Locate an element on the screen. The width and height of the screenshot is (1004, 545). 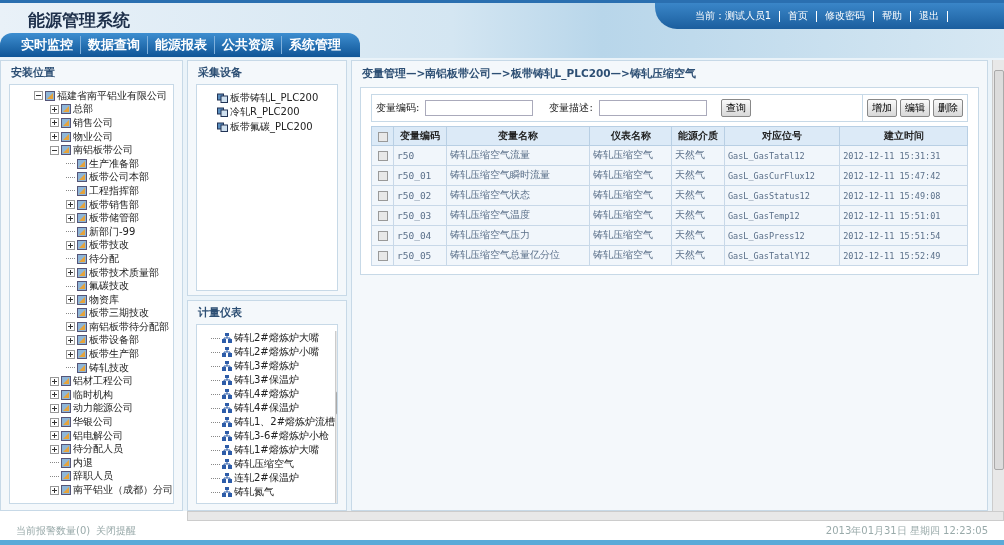
tree-node: 板带销售部 is located at coordinates (114, 204).